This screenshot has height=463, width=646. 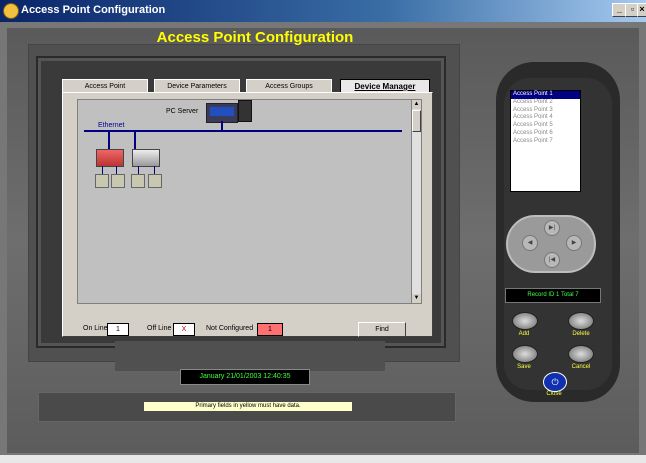 I want to click on add-label: Add, so click(x=524, y=334).